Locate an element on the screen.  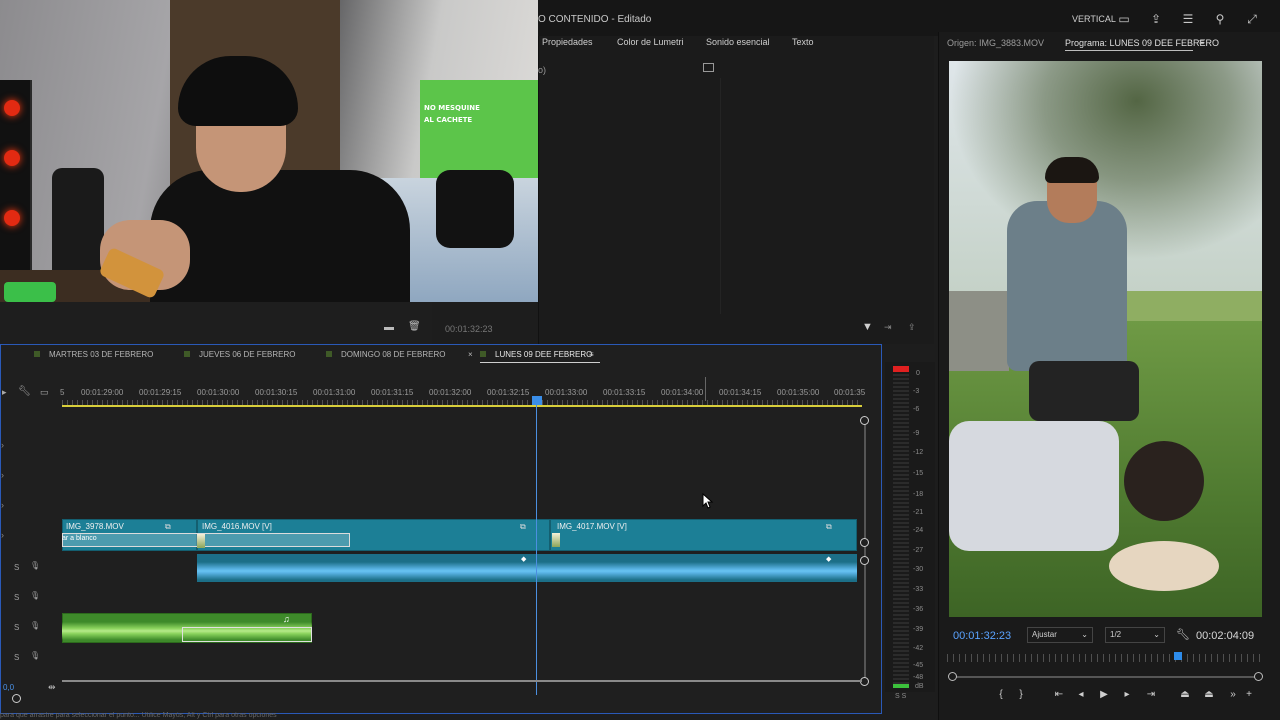
monitor-playhead is located at coordinates (1177, 656).